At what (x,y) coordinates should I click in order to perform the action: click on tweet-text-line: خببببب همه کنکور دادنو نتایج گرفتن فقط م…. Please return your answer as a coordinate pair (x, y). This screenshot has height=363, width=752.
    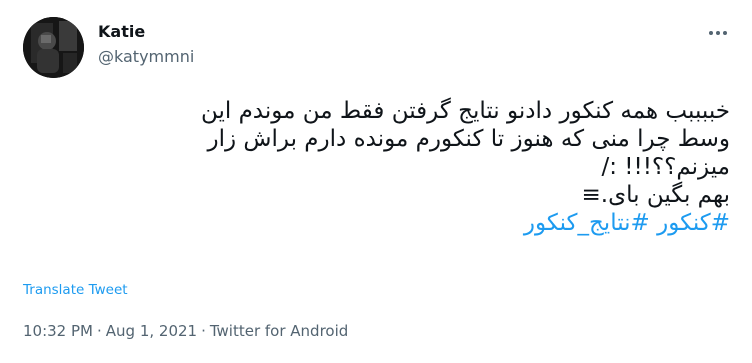
    Looking at the image, I should click on (465, 111).